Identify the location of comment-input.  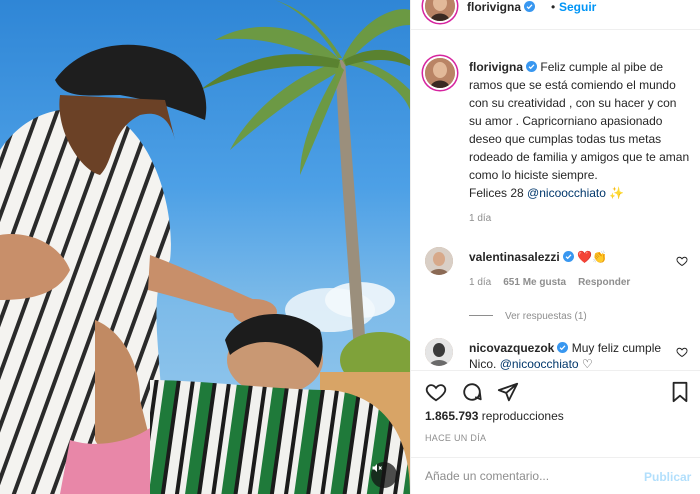
(530, 476).